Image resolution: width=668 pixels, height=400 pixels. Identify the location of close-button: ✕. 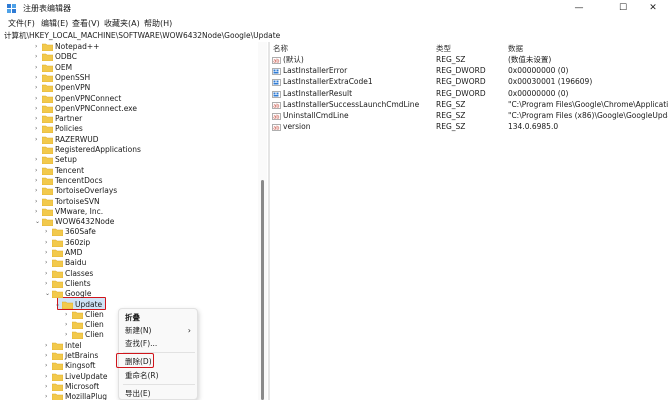
(653, 8).